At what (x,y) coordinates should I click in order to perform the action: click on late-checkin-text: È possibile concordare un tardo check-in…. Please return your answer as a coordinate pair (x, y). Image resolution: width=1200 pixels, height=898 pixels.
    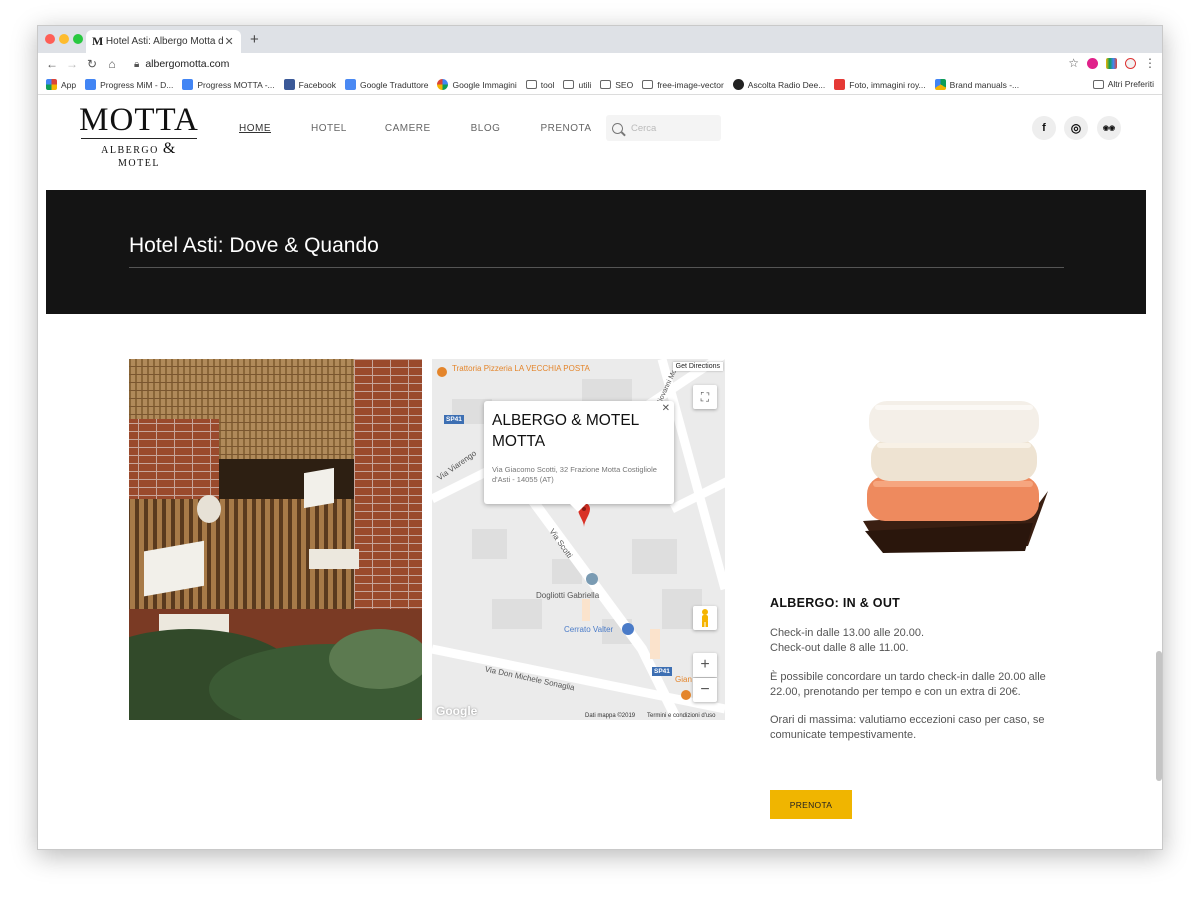
    Looking at the image, I should click on (908, 684).